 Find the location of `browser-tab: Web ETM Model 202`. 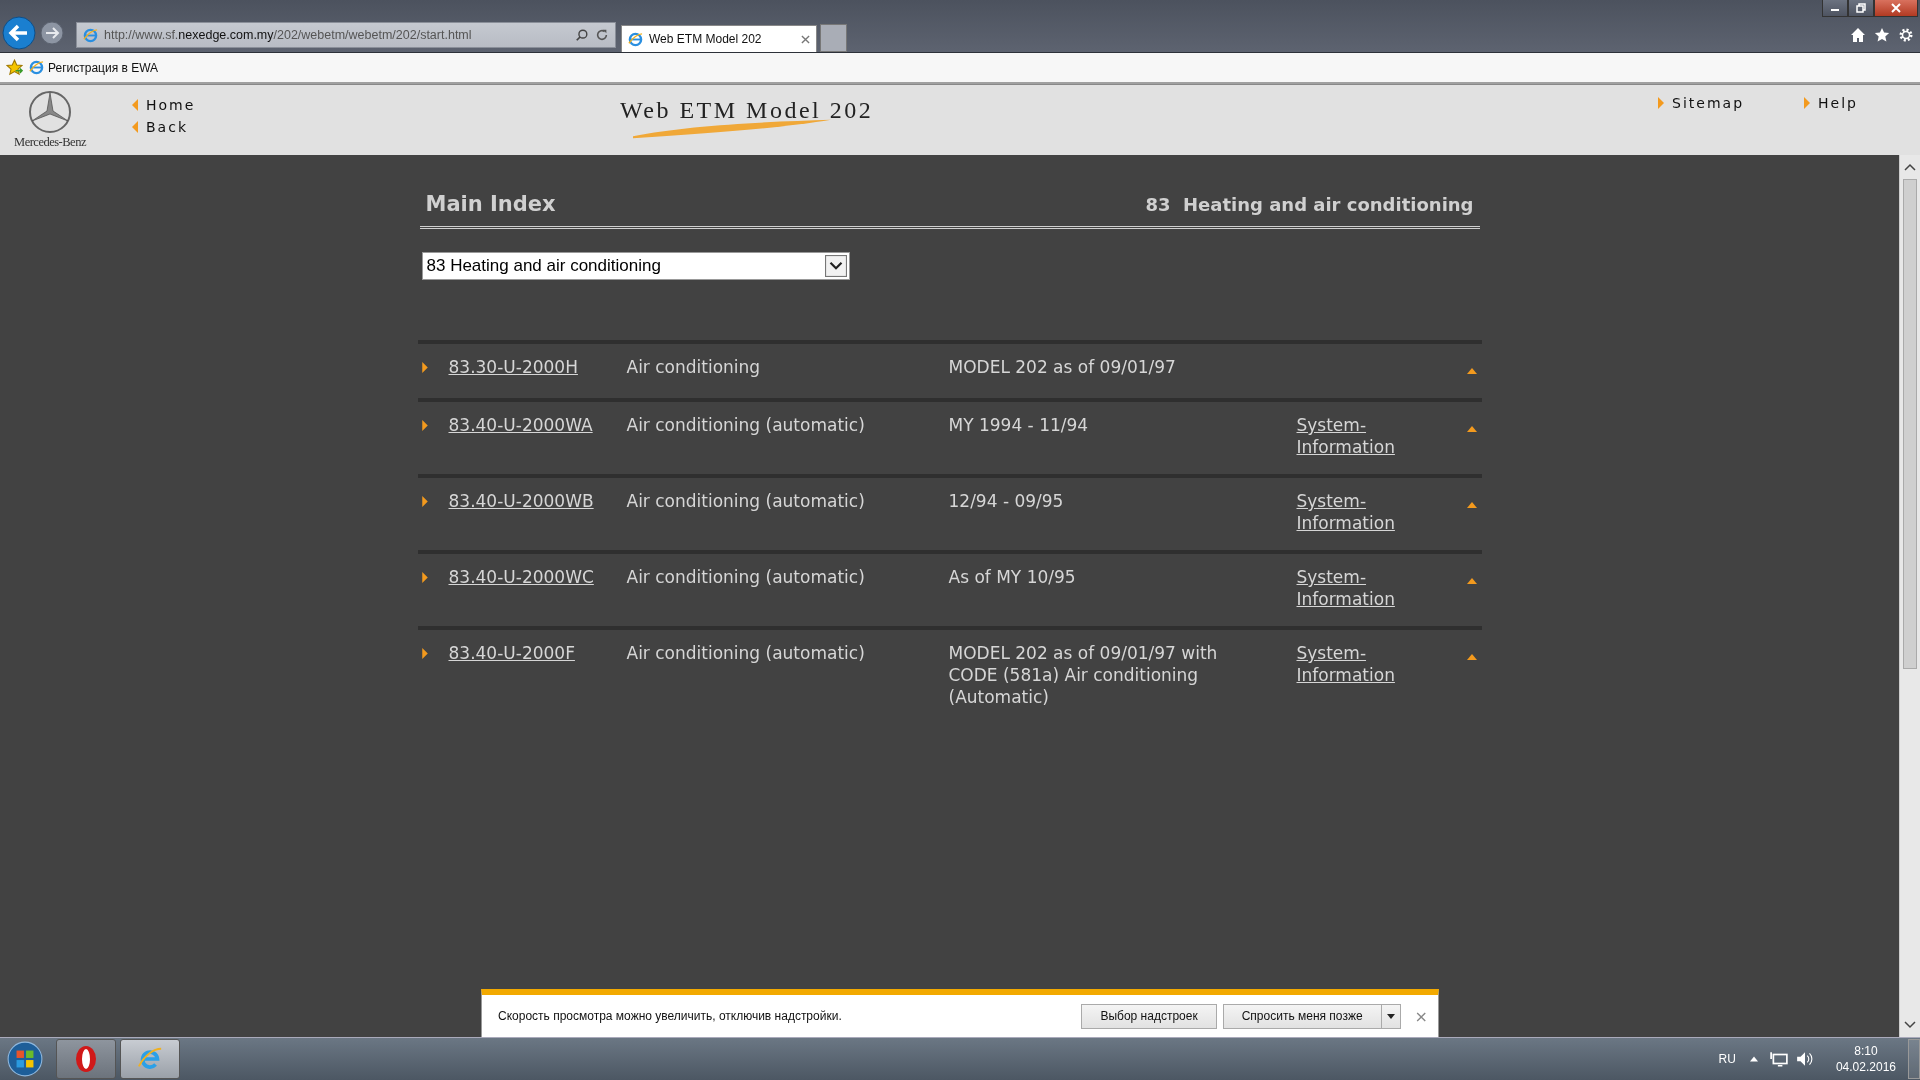

browser-tab: Web ETM Model 202 is located at coordinates (719, 38).